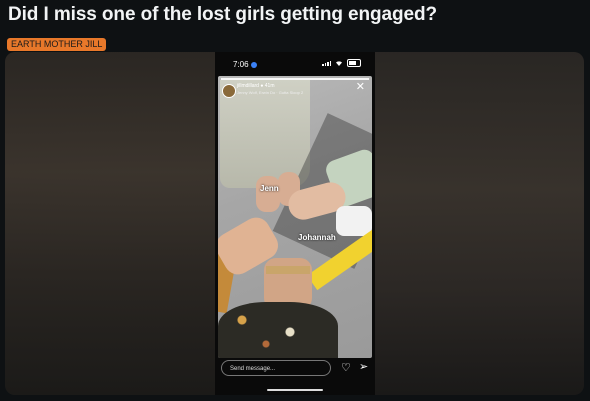 This screenshot has width=590, height=401. Describe the element at coordinates (262, 86) in the screenshot. I see `verified-icon: ●` at that location.